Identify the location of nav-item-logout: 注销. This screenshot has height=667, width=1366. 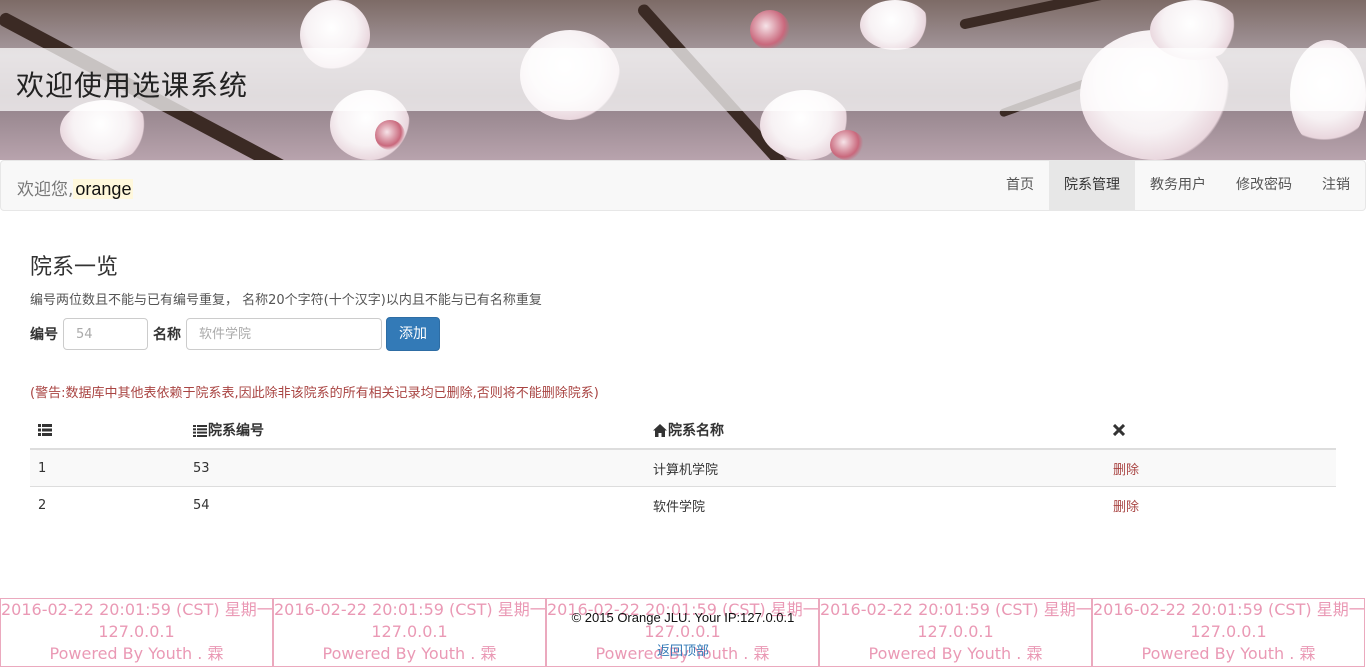
(1336, 185).